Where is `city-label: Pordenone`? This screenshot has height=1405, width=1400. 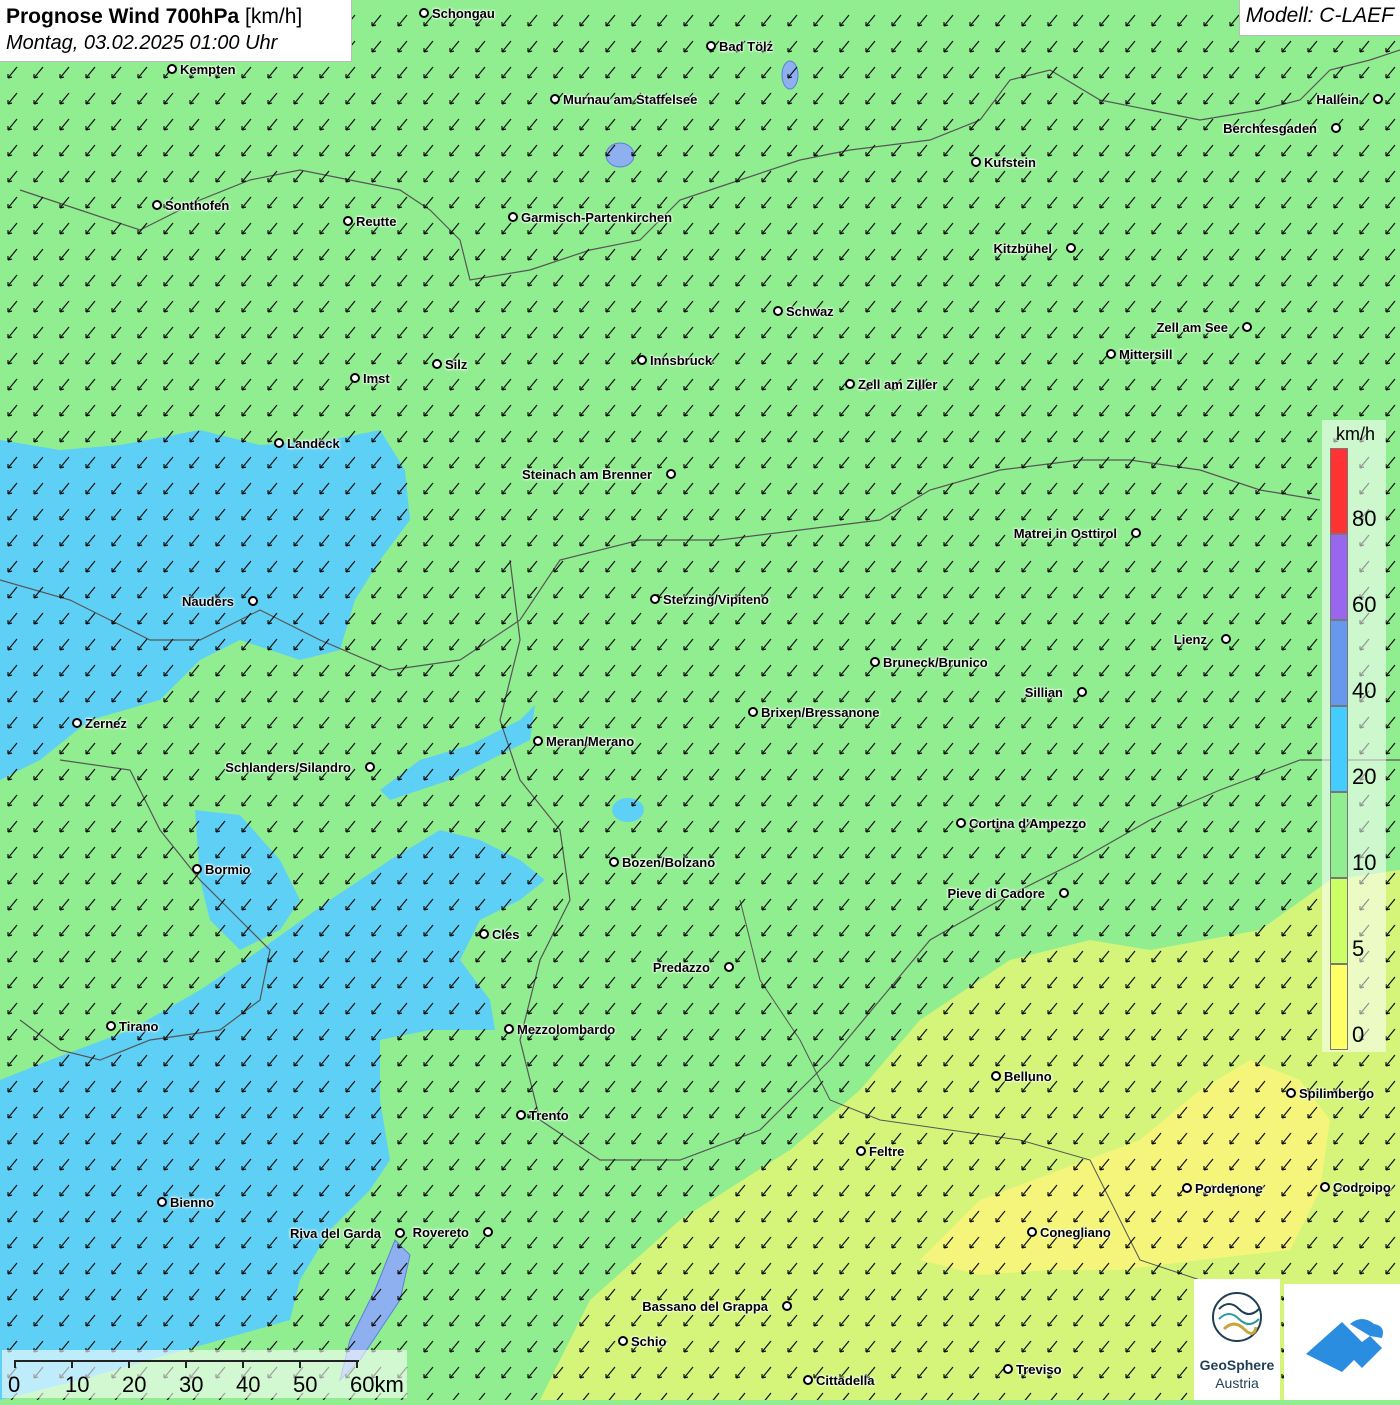 city-label: Pordenone is located at coordinates (1229, 1188).